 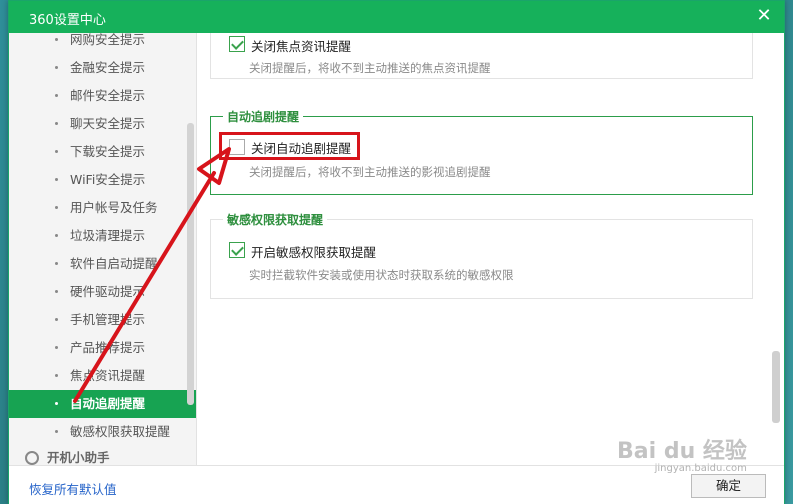 What do you see at coordinates (73, 488) in the screenshot?
I see `restore-defaults-link: 恢复所有默认值` at bounding box center [73, 488].